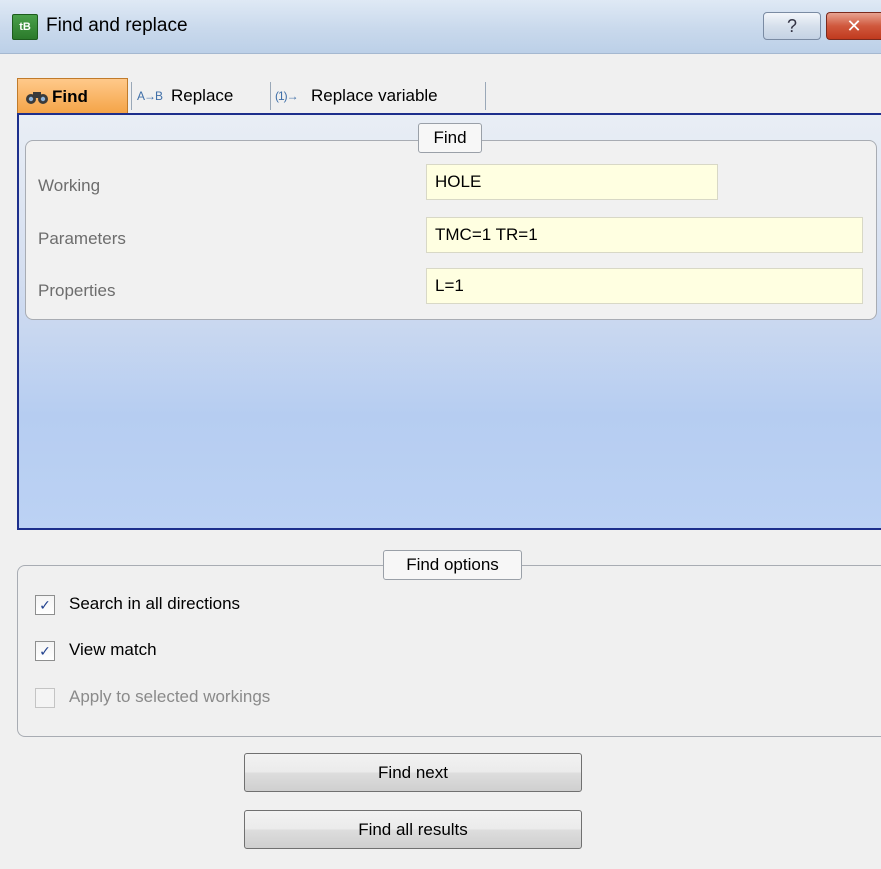  What do you see at coordinates (853, 26) in the screenshot?
I see `close-button: ✕` at bounding box center [853, 26].